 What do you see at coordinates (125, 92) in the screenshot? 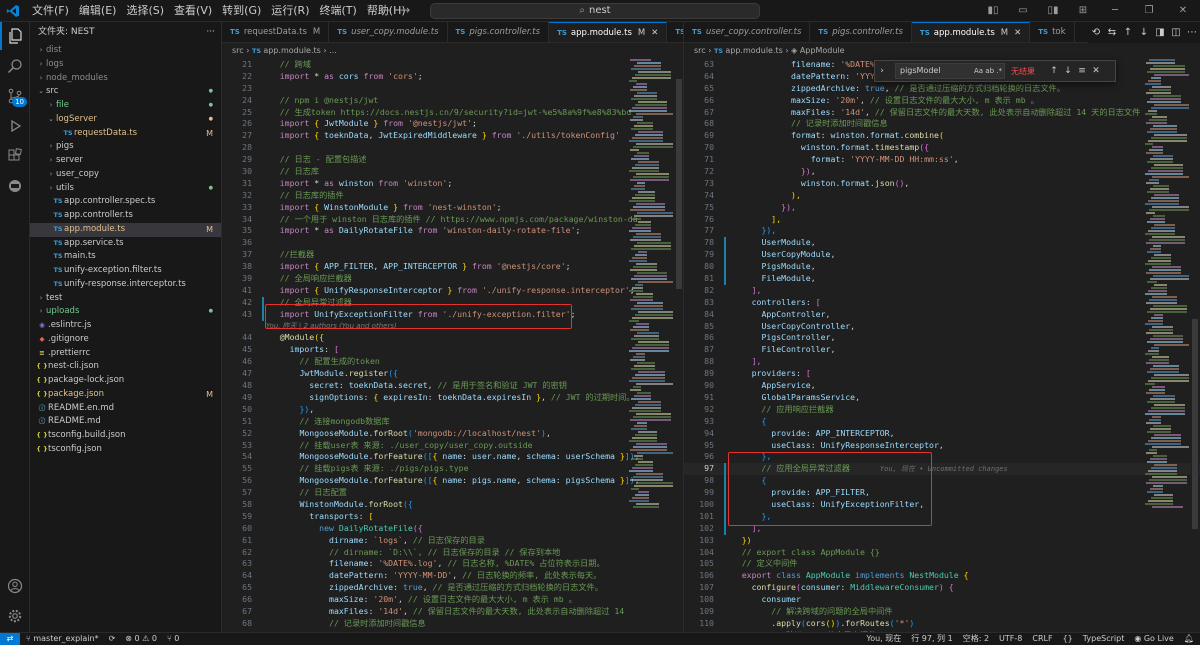
I see `tree-item: ⌄ src ●` at bounding box center [125, 92].